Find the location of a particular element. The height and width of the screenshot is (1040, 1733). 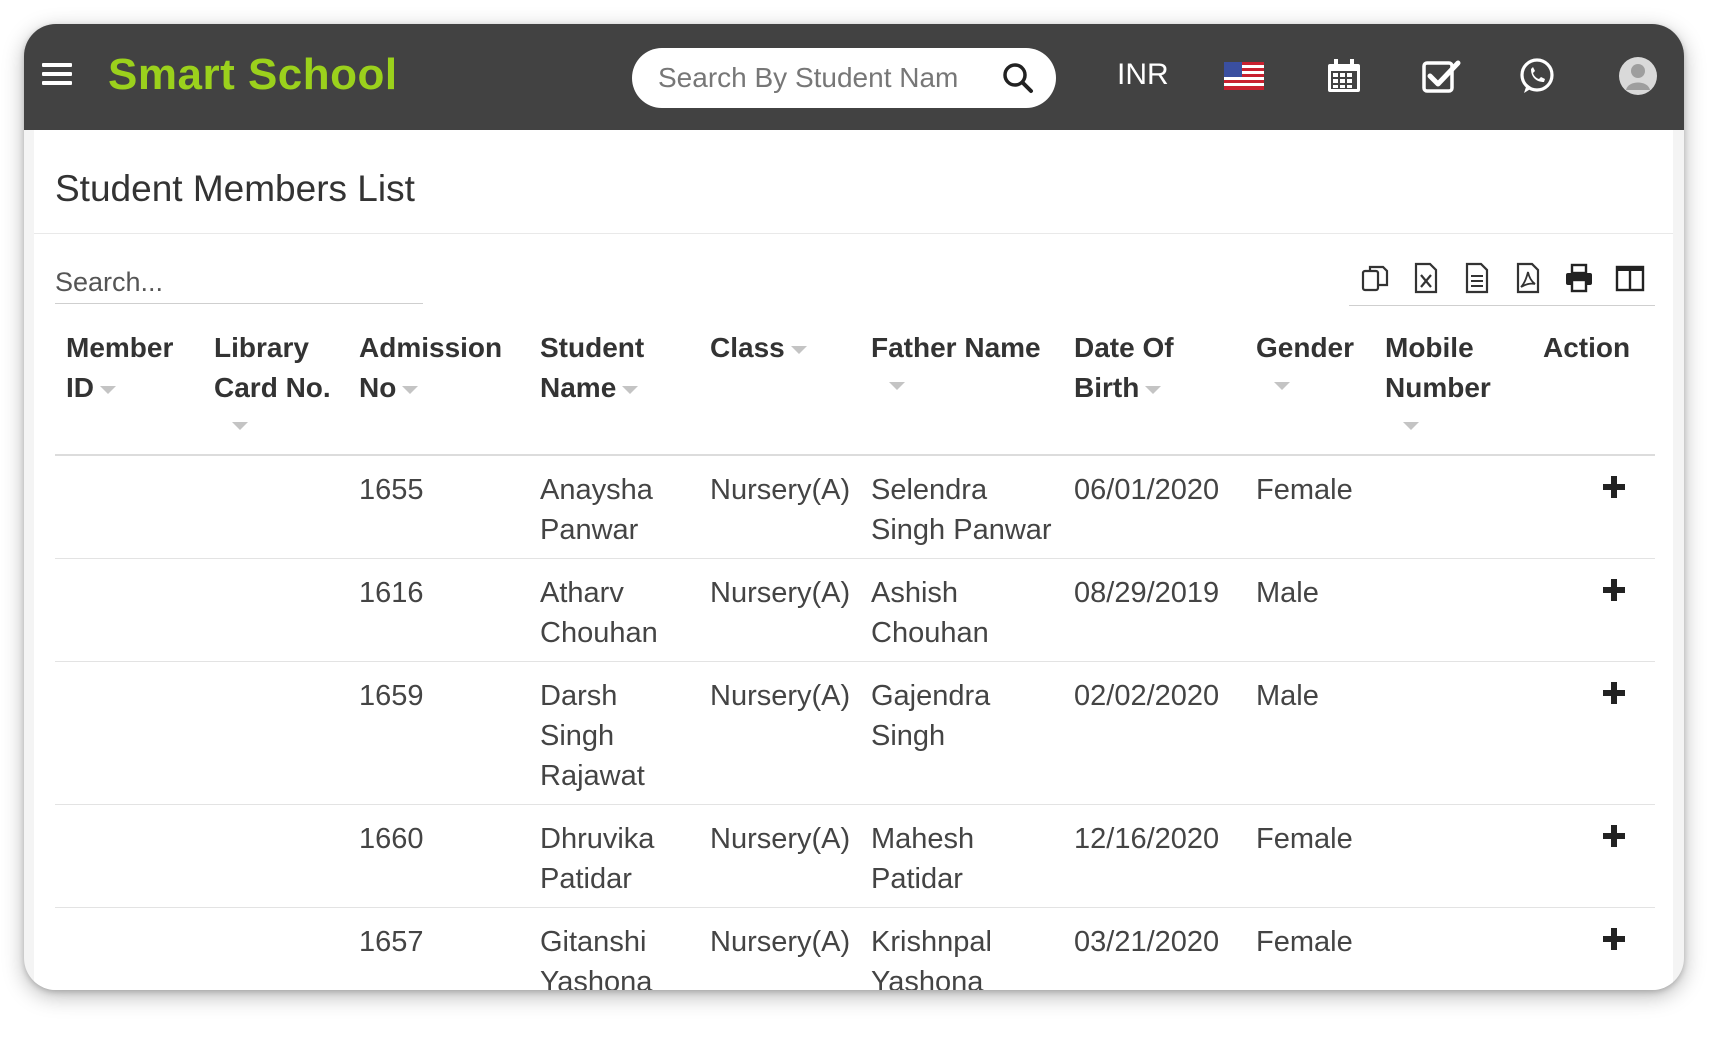

csv-icon is located at coordinates (1476, 278).